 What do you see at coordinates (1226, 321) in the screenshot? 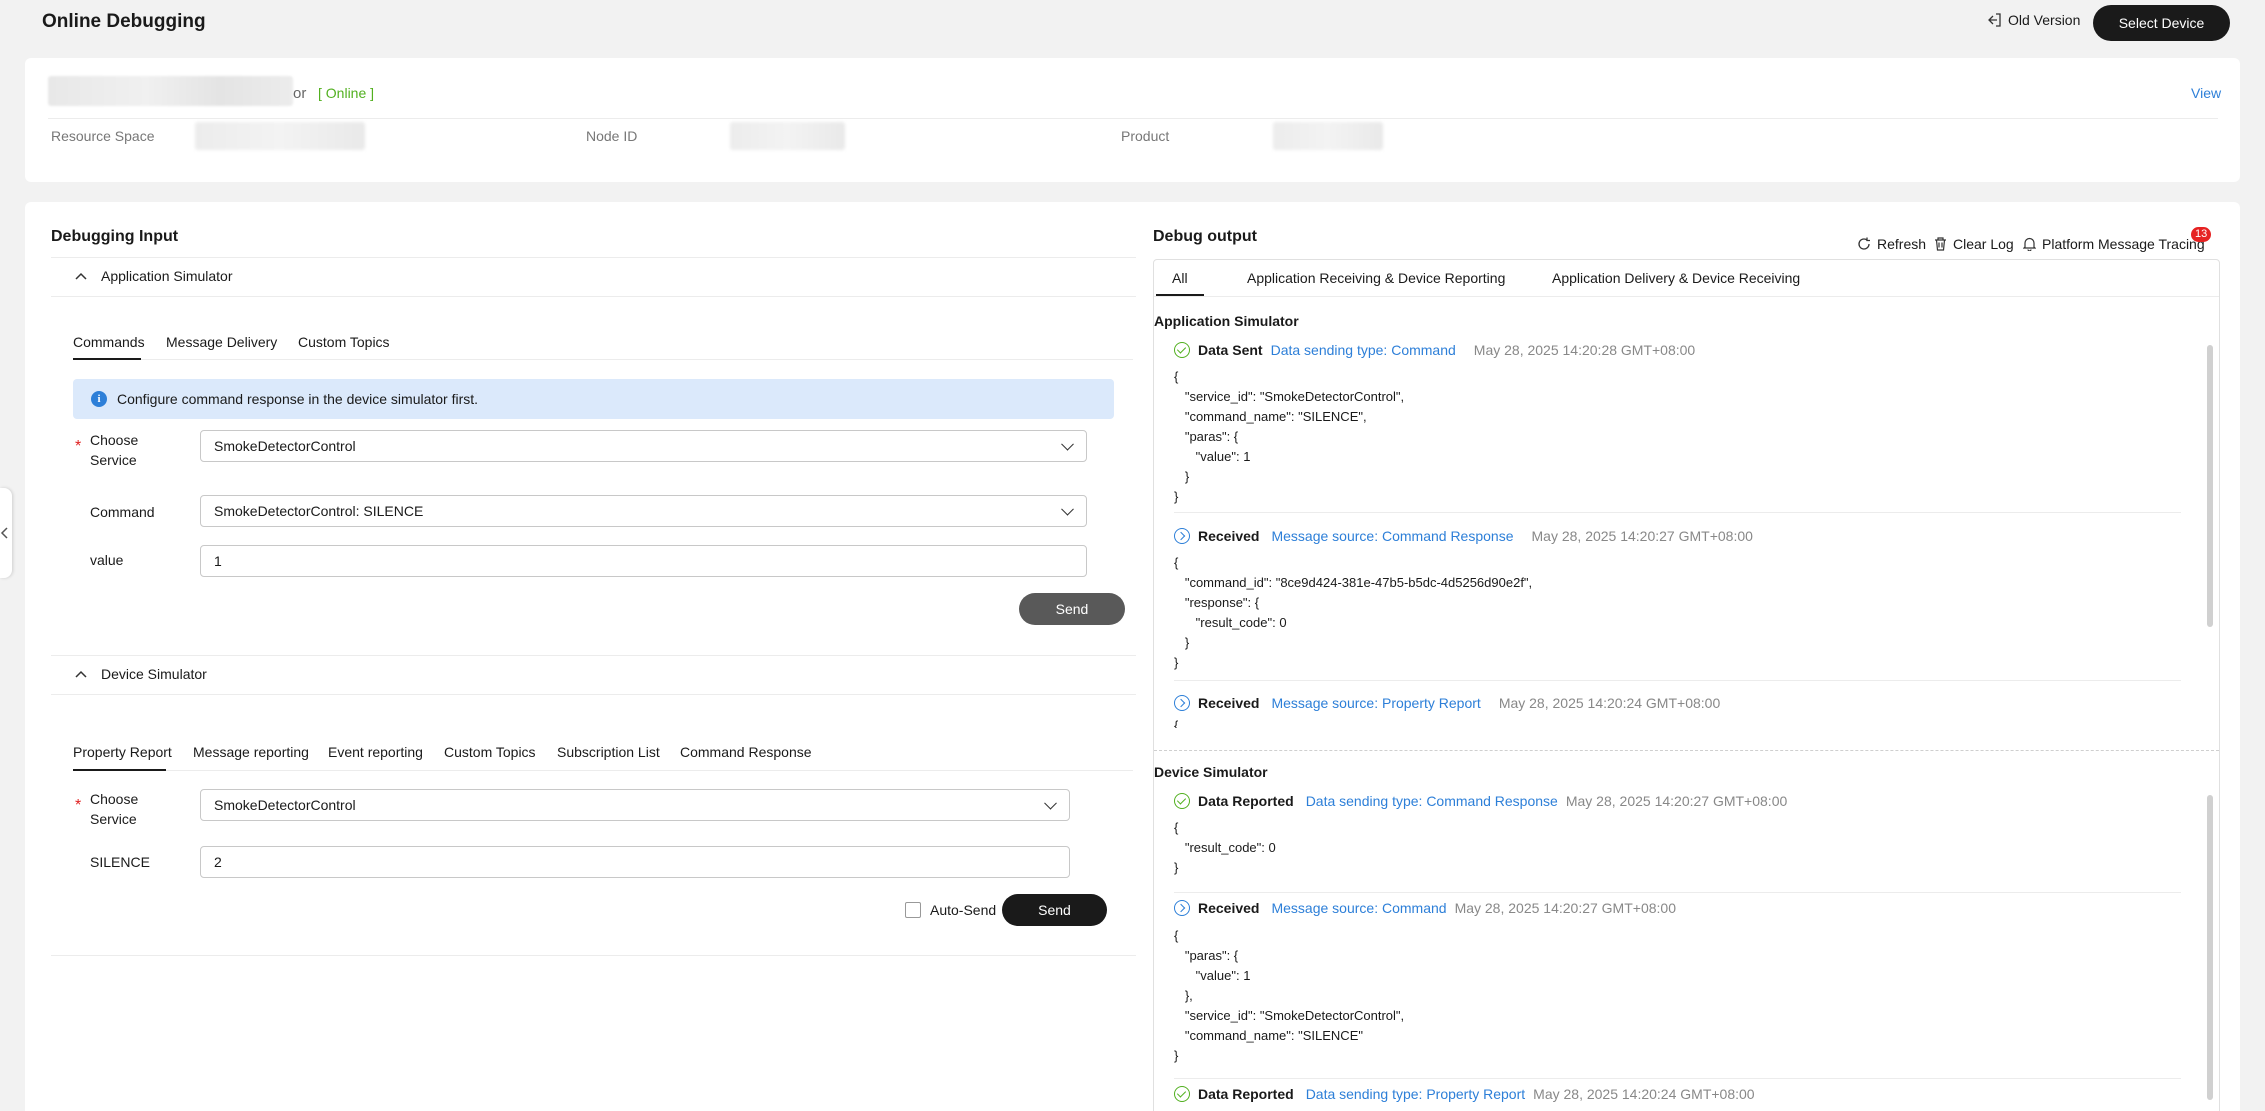
I see `out-app-sim-title: Application Simulator` at bounding box center [1226, 321].